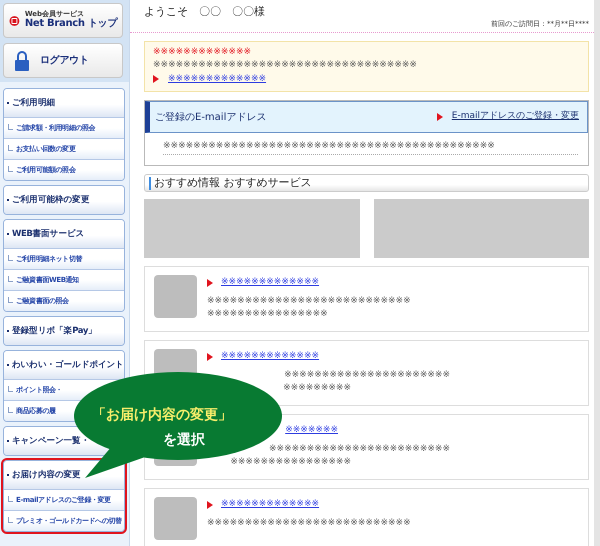  What do you see at coordinates (285, 65) in the screenshot?
I see `notice-text: ※※※※※※※※※※※※※※※※※※※※※※※※※※※※※※※※※※※` at bounding box center [285, 65].